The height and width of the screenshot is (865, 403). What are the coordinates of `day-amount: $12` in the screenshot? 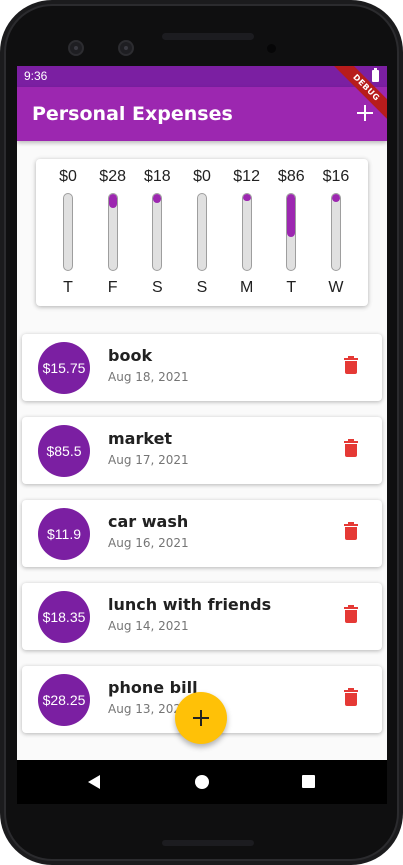 It's located at (246, 176).